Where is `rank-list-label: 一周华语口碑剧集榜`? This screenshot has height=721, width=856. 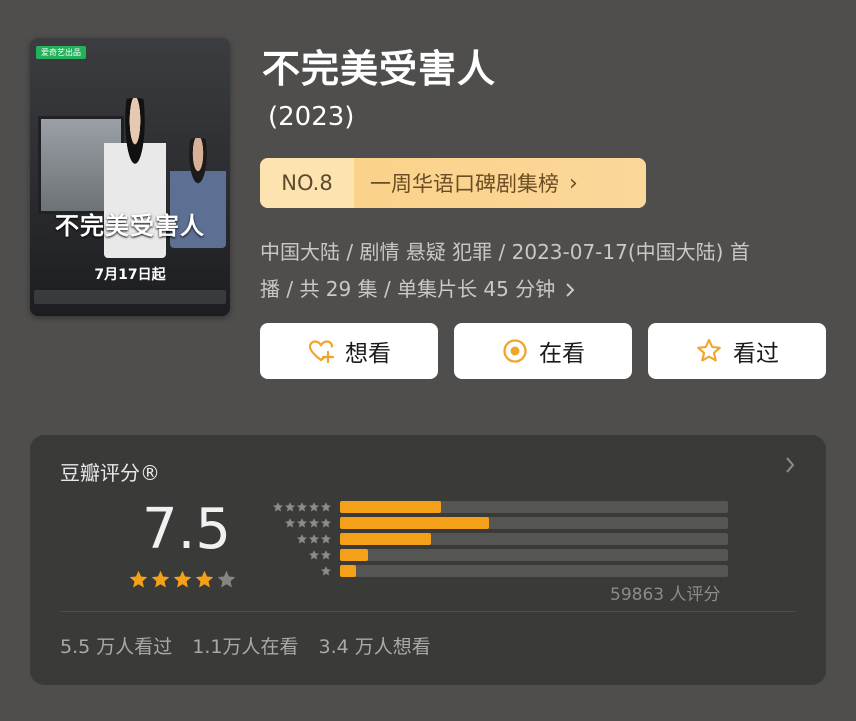
rank-list-label: 一周华语口碑剧集榜 is located at coordinates (464, 184).